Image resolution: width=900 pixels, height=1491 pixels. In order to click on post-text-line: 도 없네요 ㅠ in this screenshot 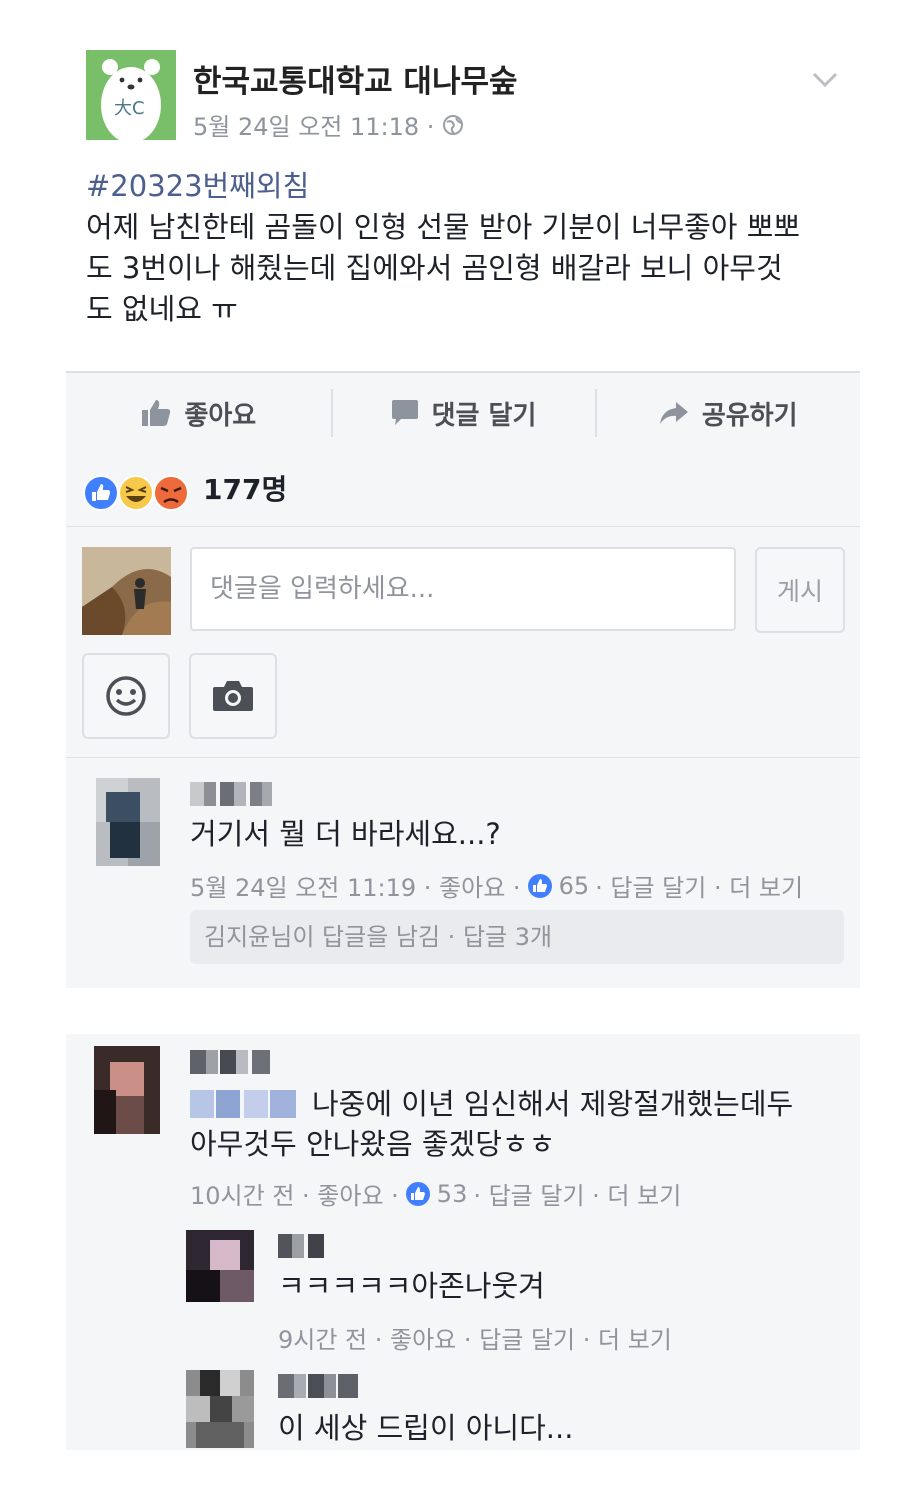, I will do `click(162, 309)`.